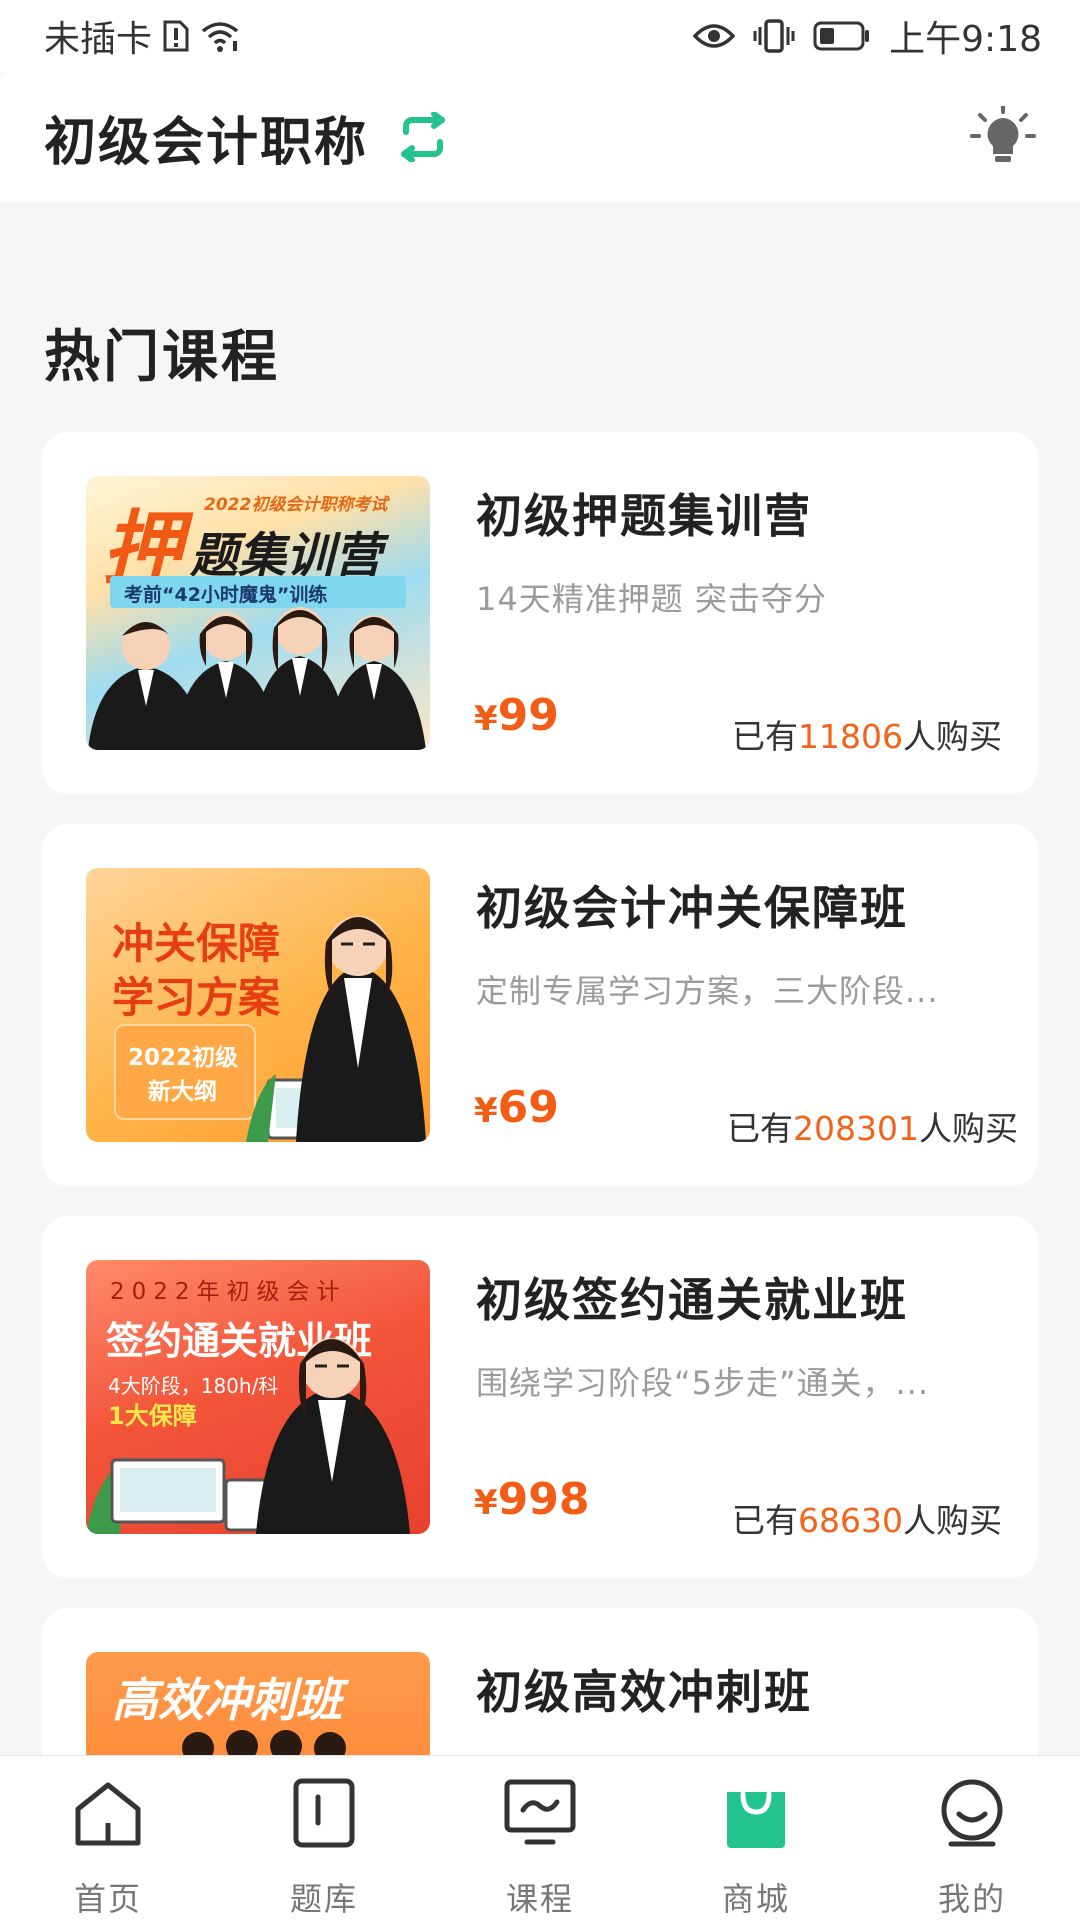 This screenshot has height=1920, width=1080. I want to click on bottom-tab-bar: 首页 题库 课程 商城 我的, so click(540, 1837).